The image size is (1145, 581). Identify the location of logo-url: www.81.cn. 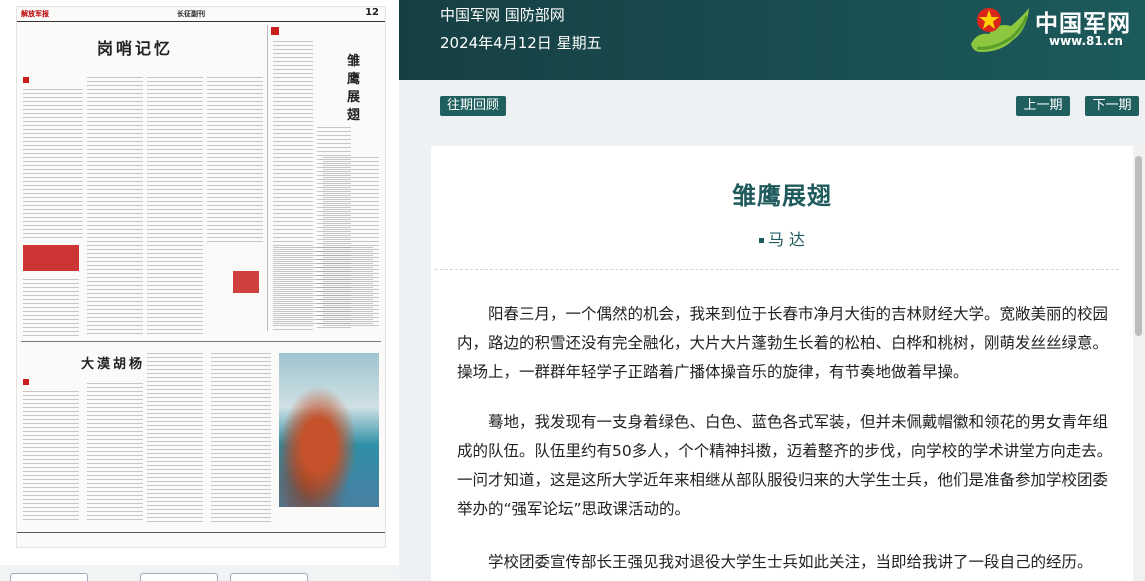
(1086, 41).